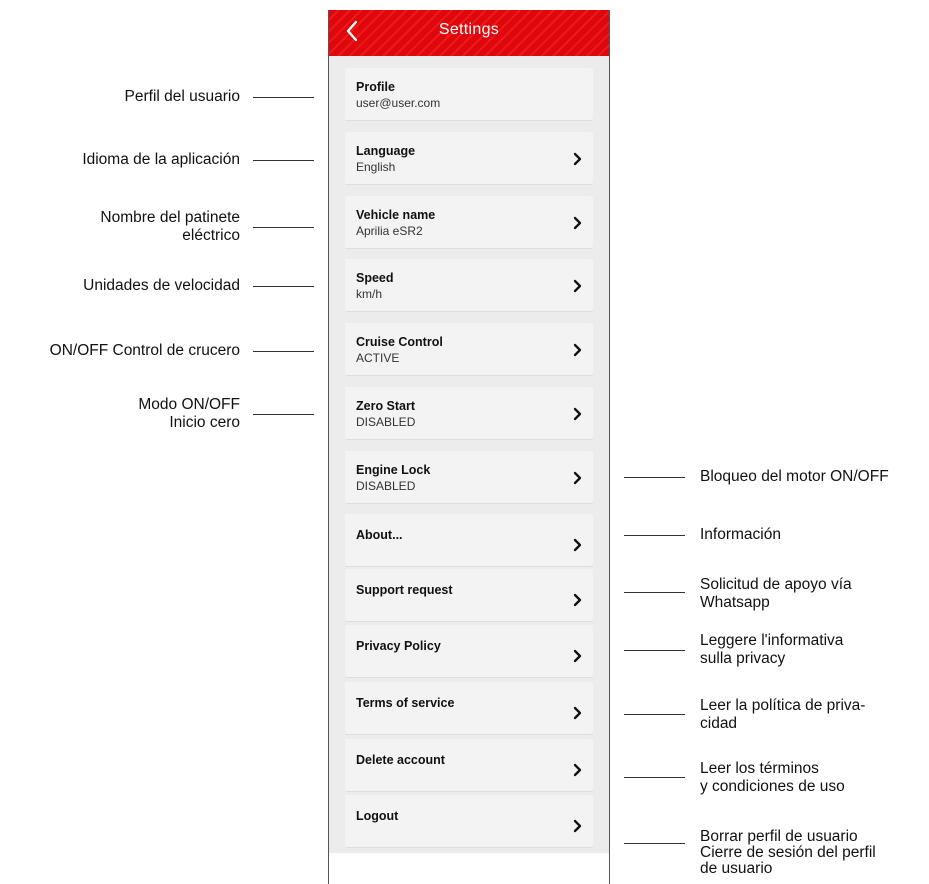  Describe the element at coordinates (469, 222) in the screenshot. I see `settings-item-vehicle-name: Vehicle name Aprilia eSR2` at that location.